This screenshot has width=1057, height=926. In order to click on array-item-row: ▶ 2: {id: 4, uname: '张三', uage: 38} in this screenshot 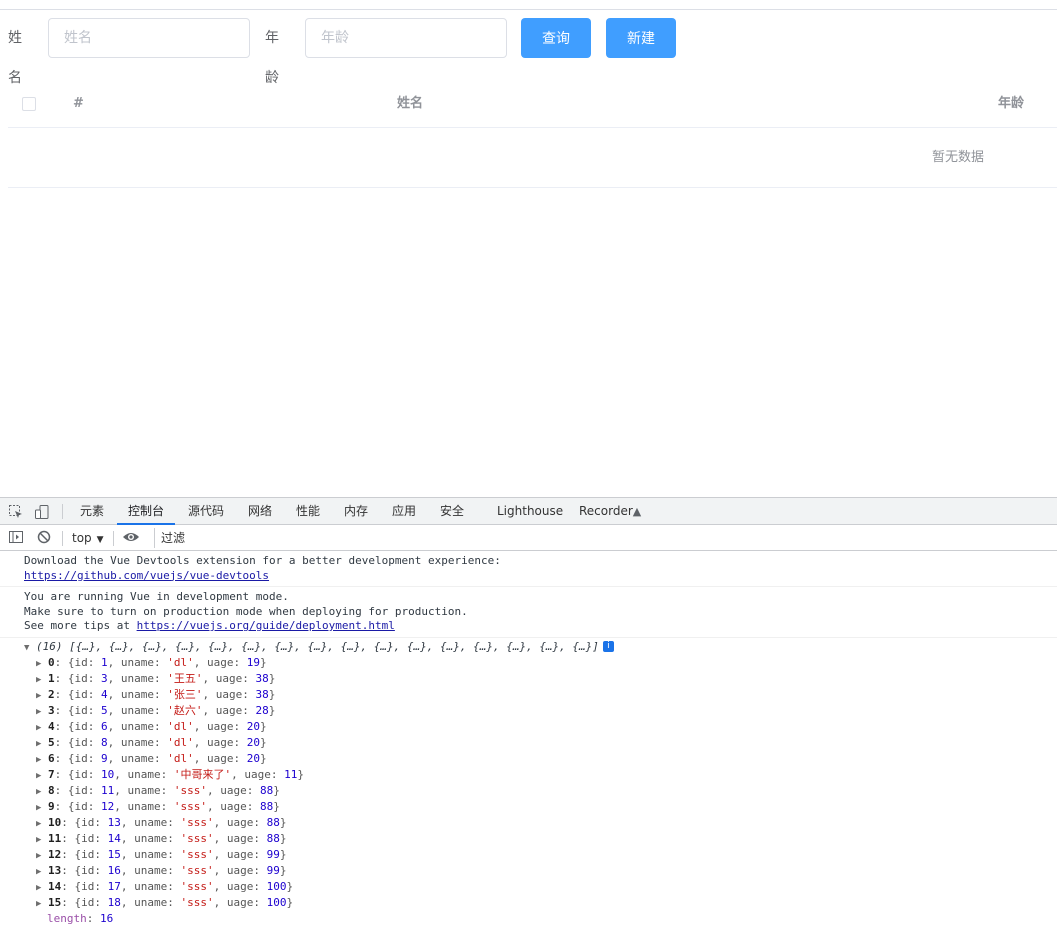, I will do `click(528, 695)`.